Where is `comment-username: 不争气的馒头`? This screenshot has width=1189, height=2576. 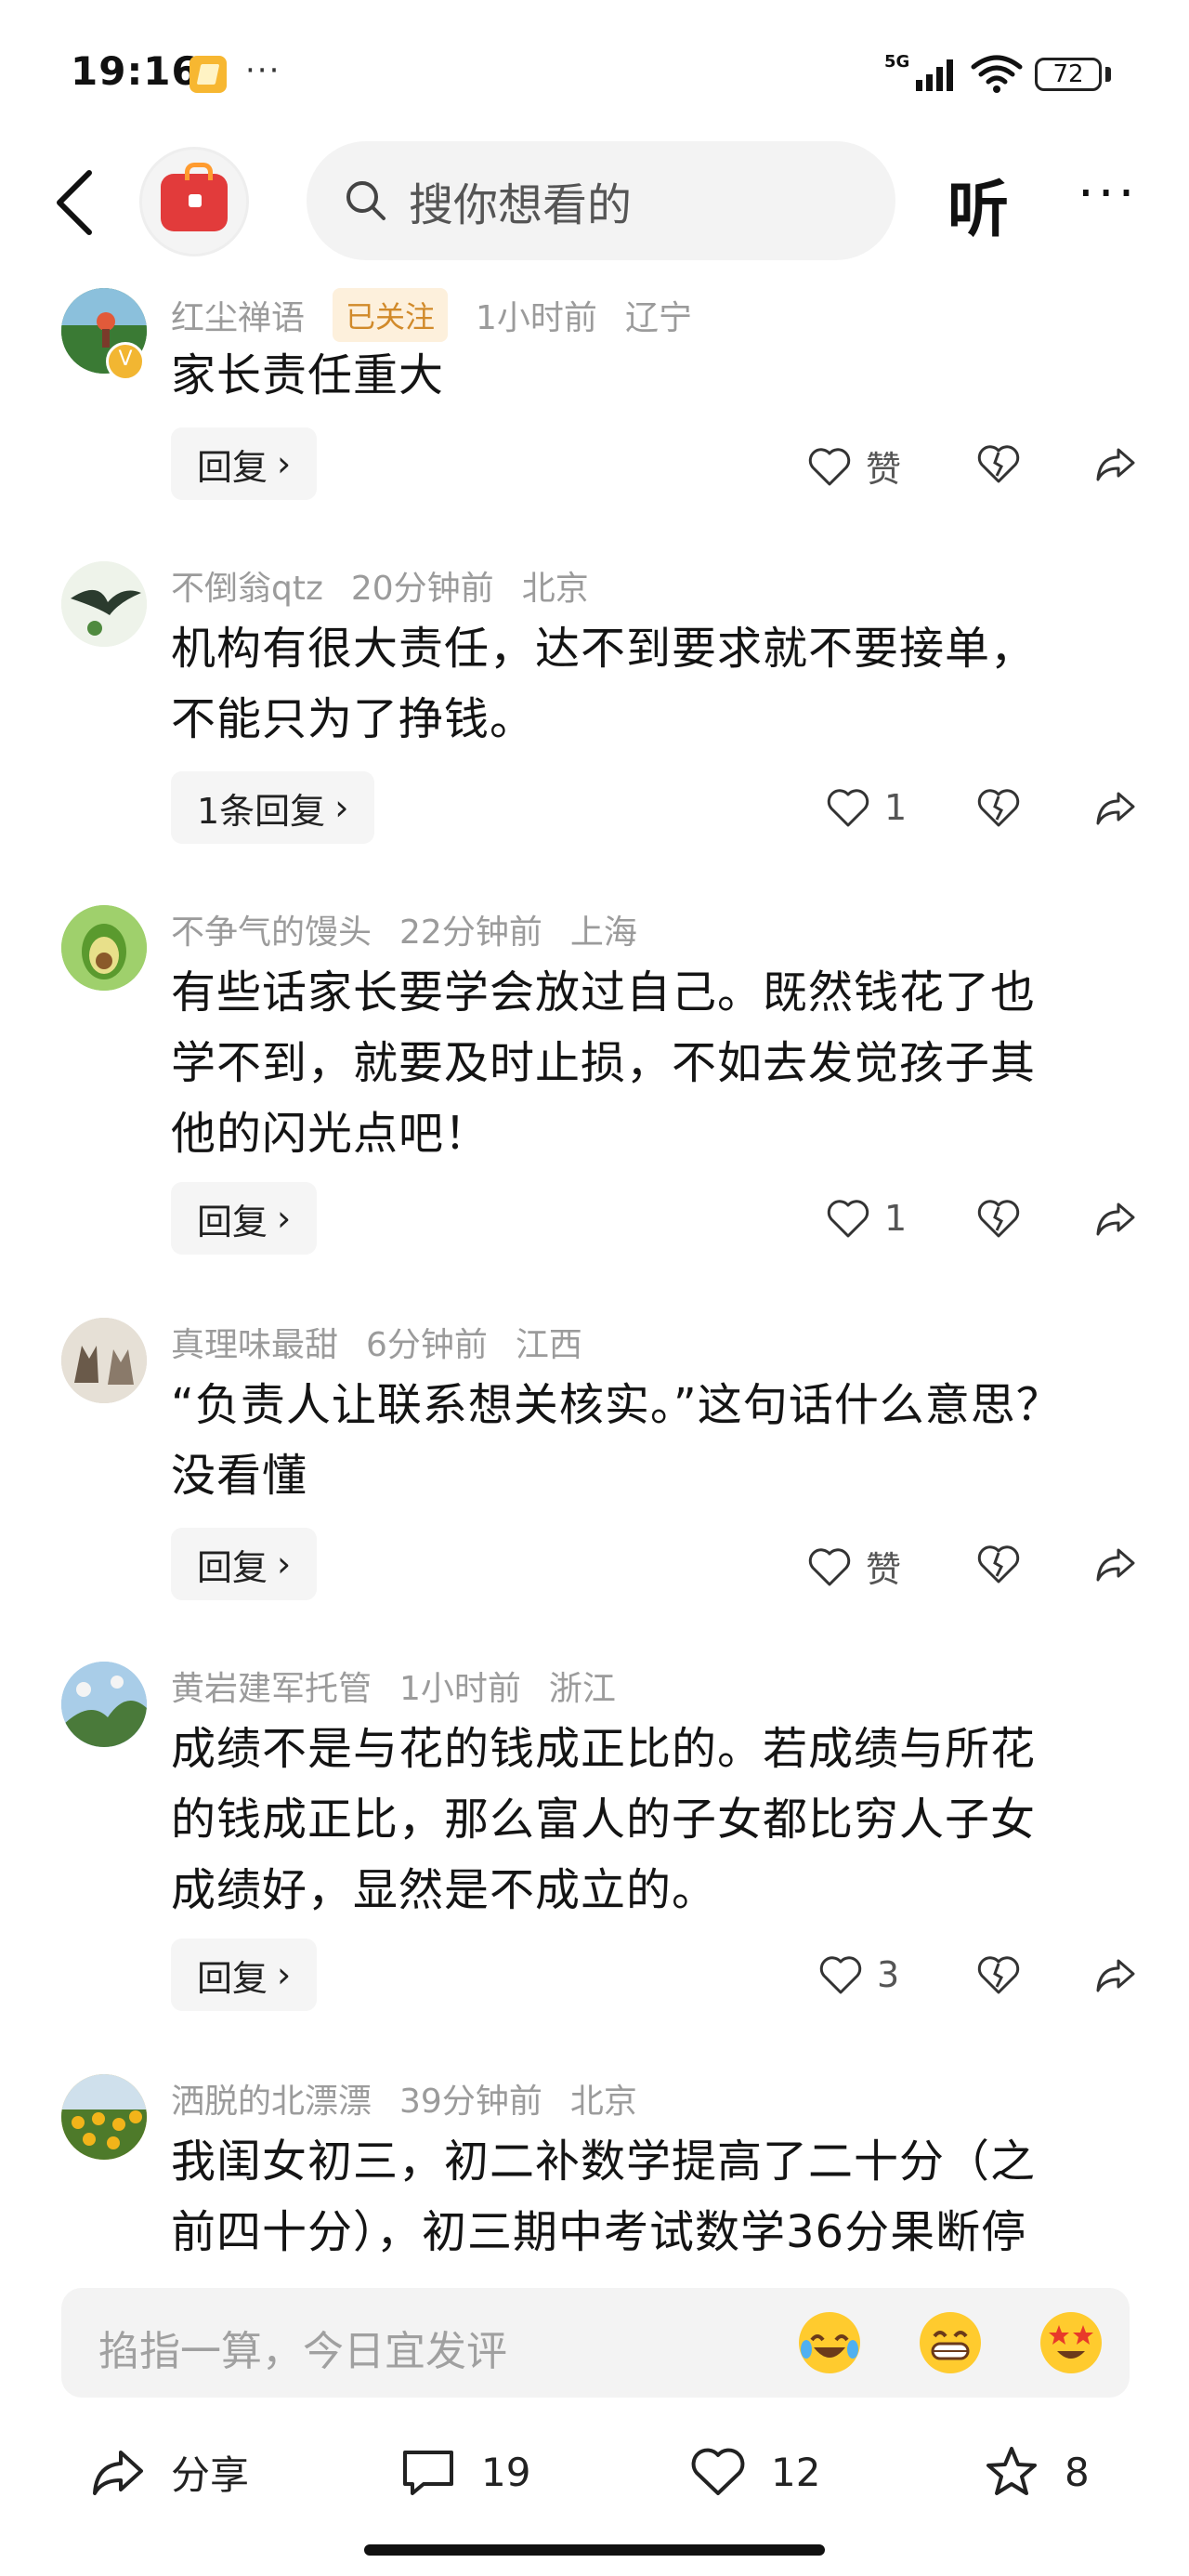 comment-username: 不争气的馒头 is located at coordinates (271, 929).